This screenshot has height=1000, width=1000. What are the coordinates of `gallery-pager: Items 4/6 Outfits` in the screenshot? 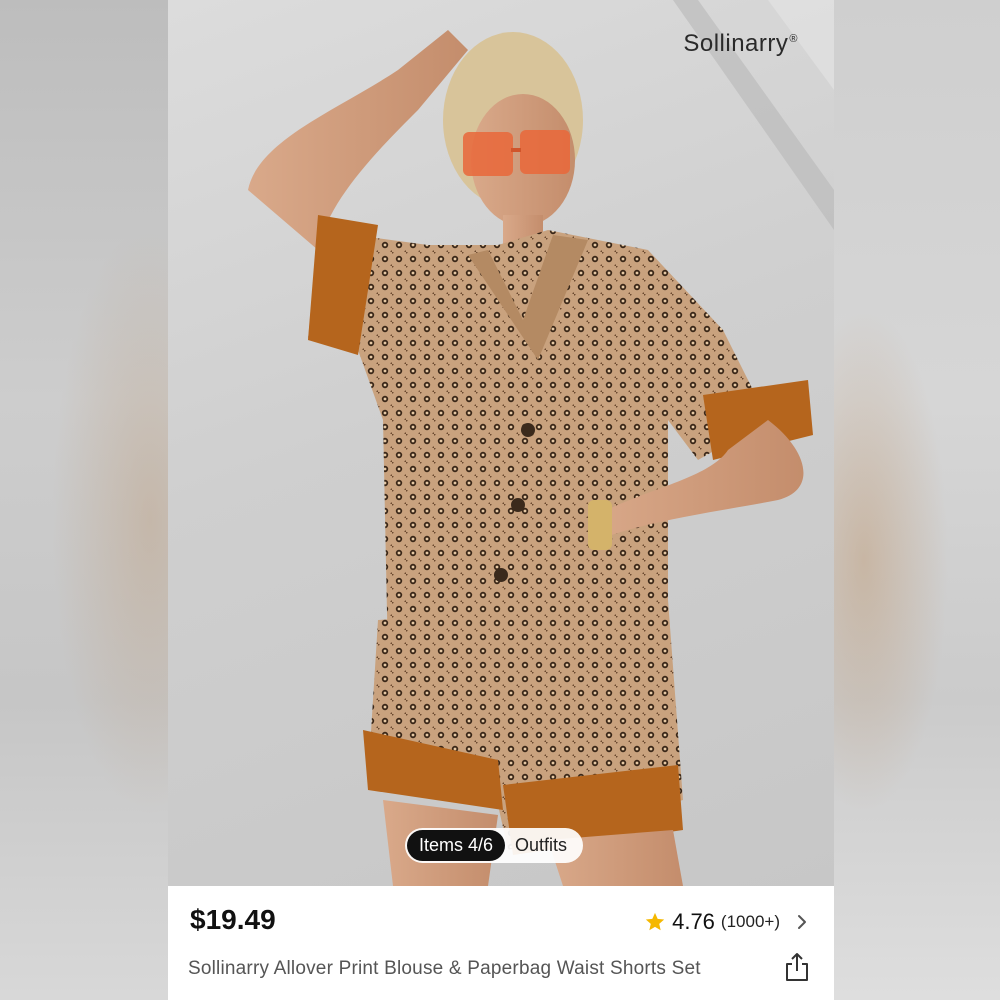 It's located at (494, 845).